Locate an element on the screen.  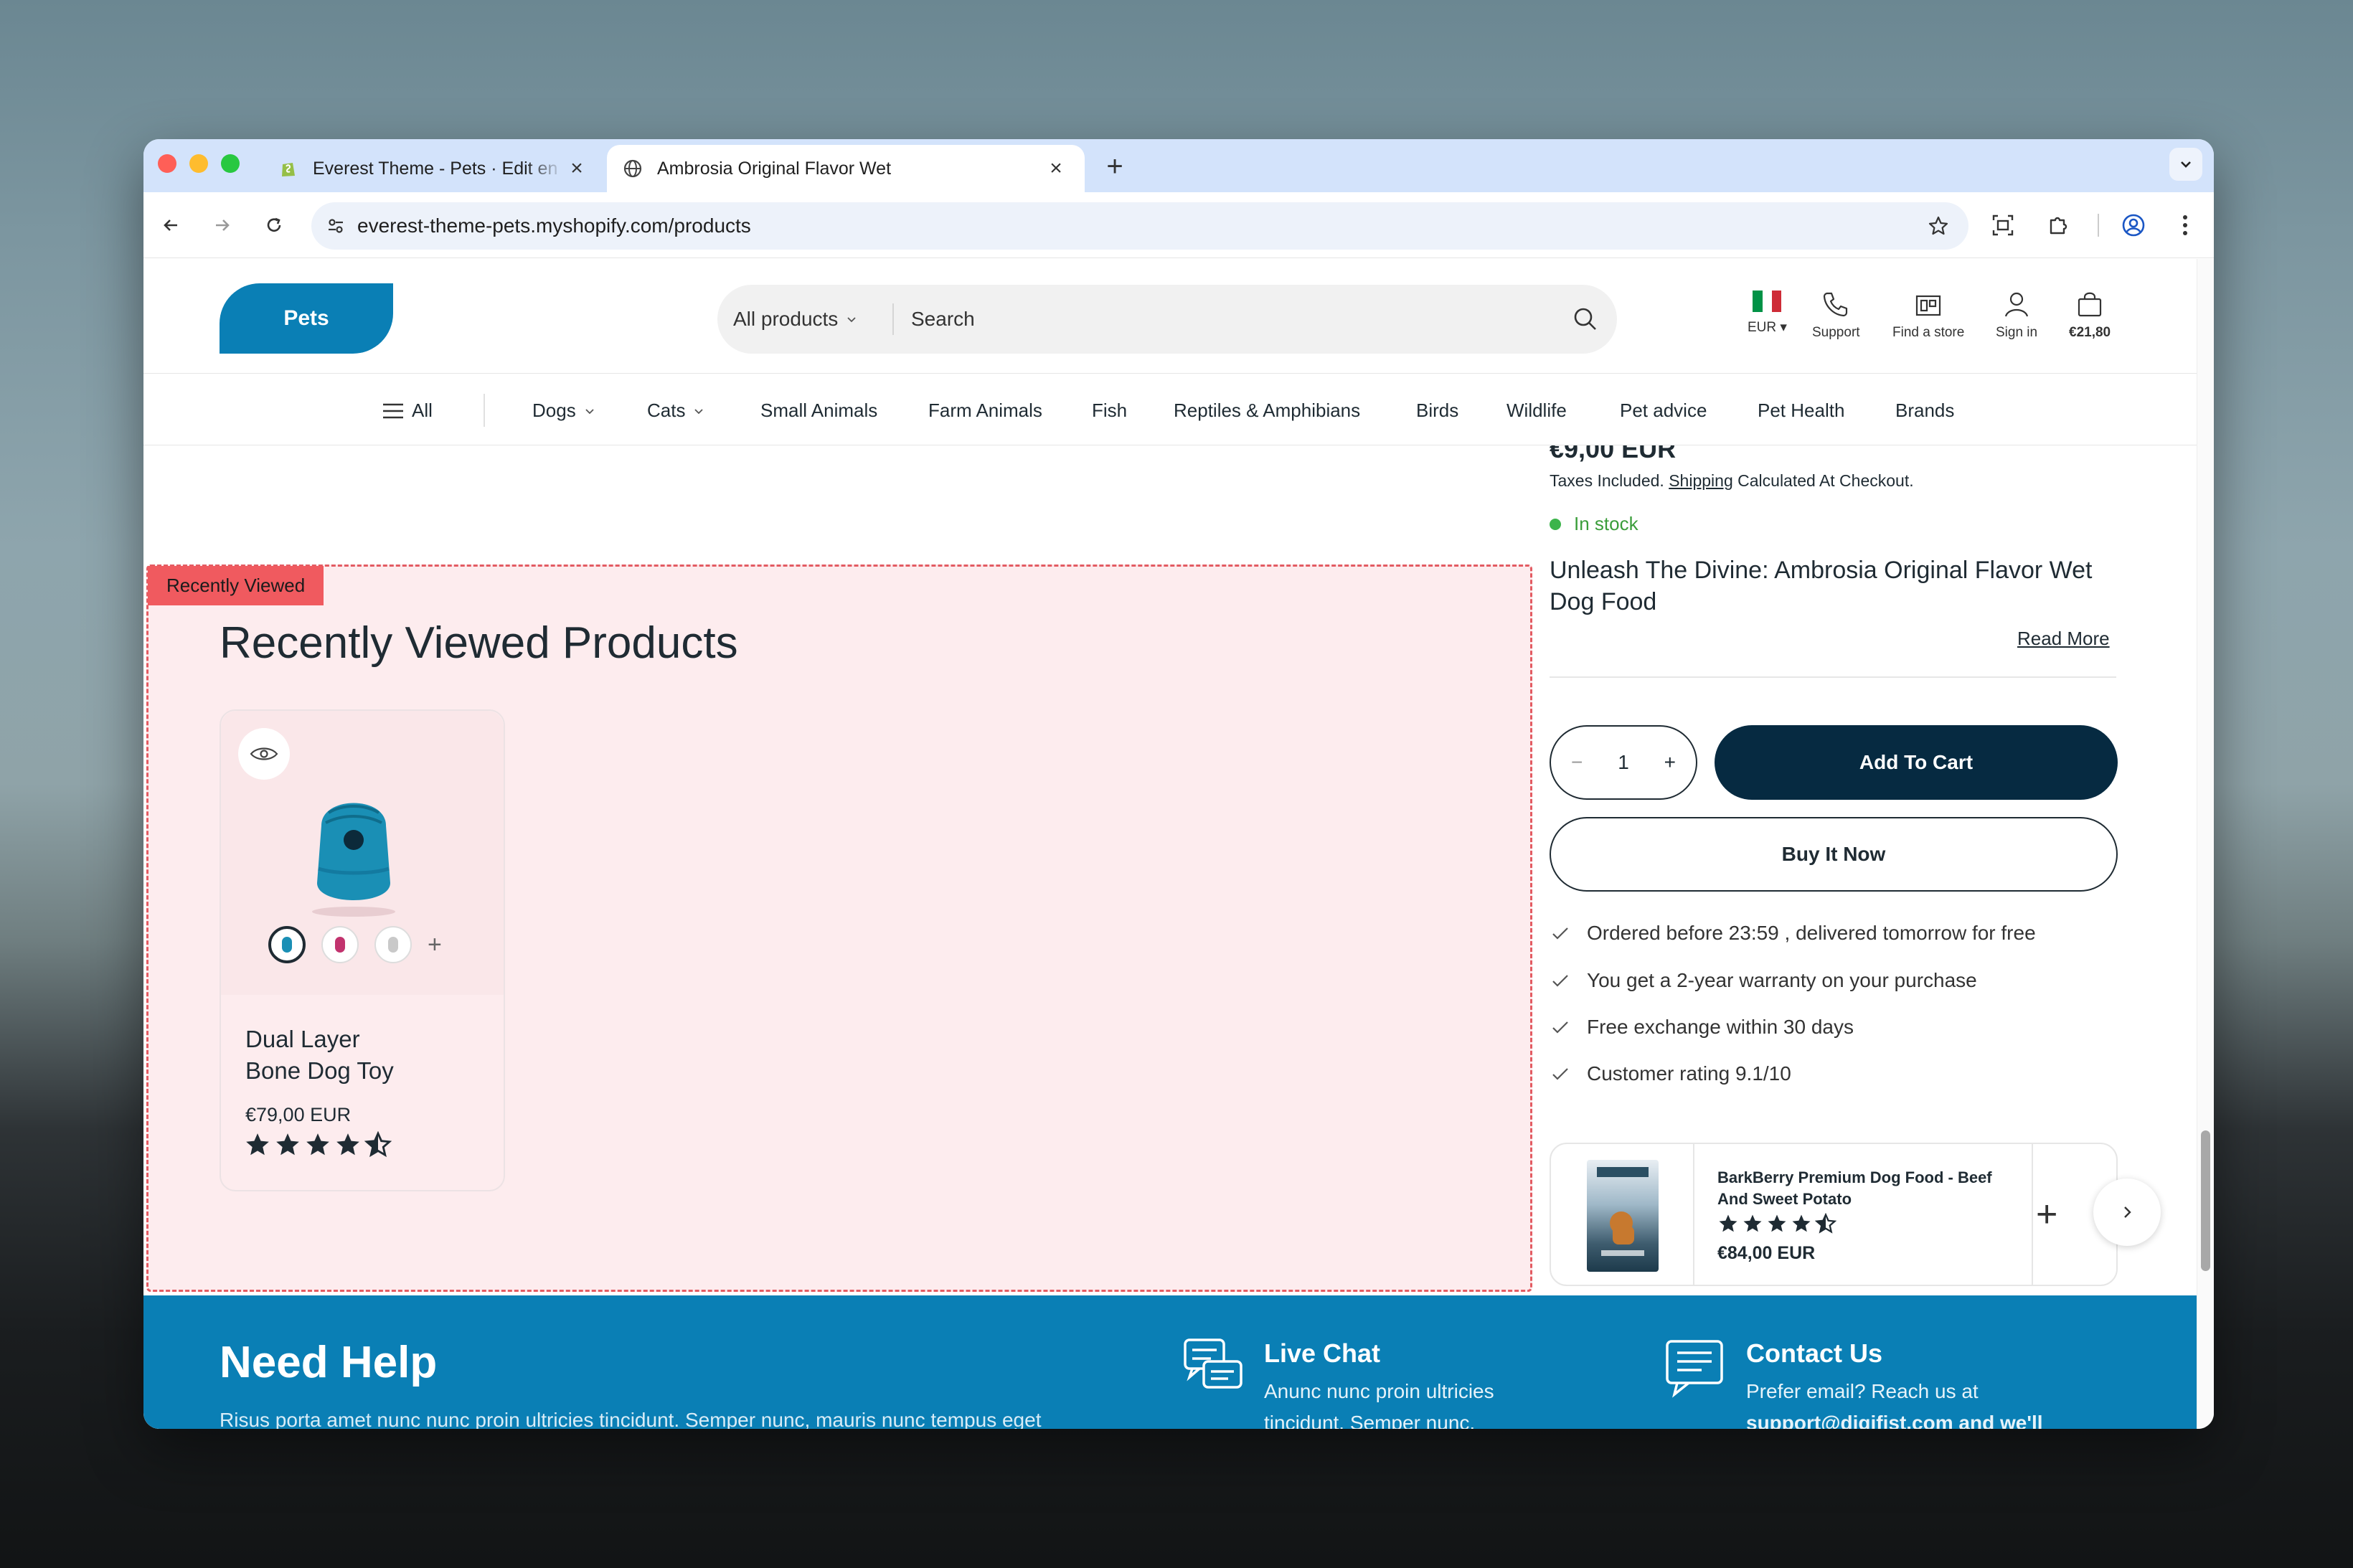
nav-item-birds: Birds is located at coordinates (1437, 411).